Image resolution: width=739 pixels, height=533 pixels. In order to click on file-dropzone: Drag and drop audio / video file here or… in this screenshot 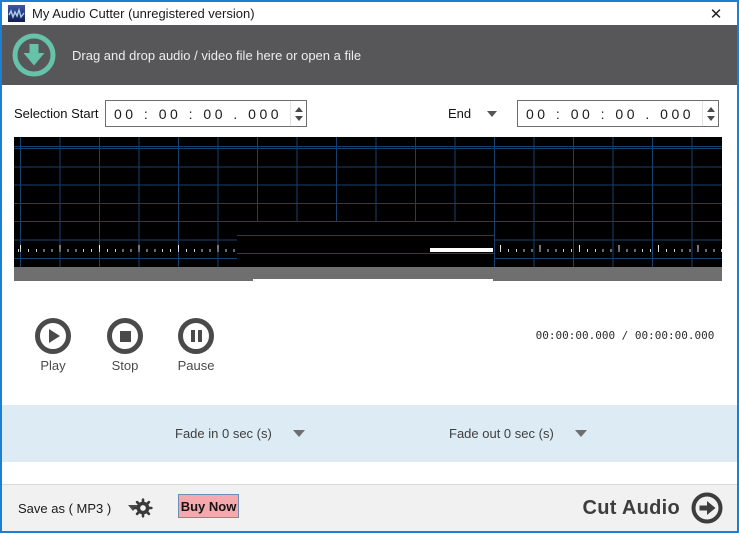, I will do `click(369, 55)`.